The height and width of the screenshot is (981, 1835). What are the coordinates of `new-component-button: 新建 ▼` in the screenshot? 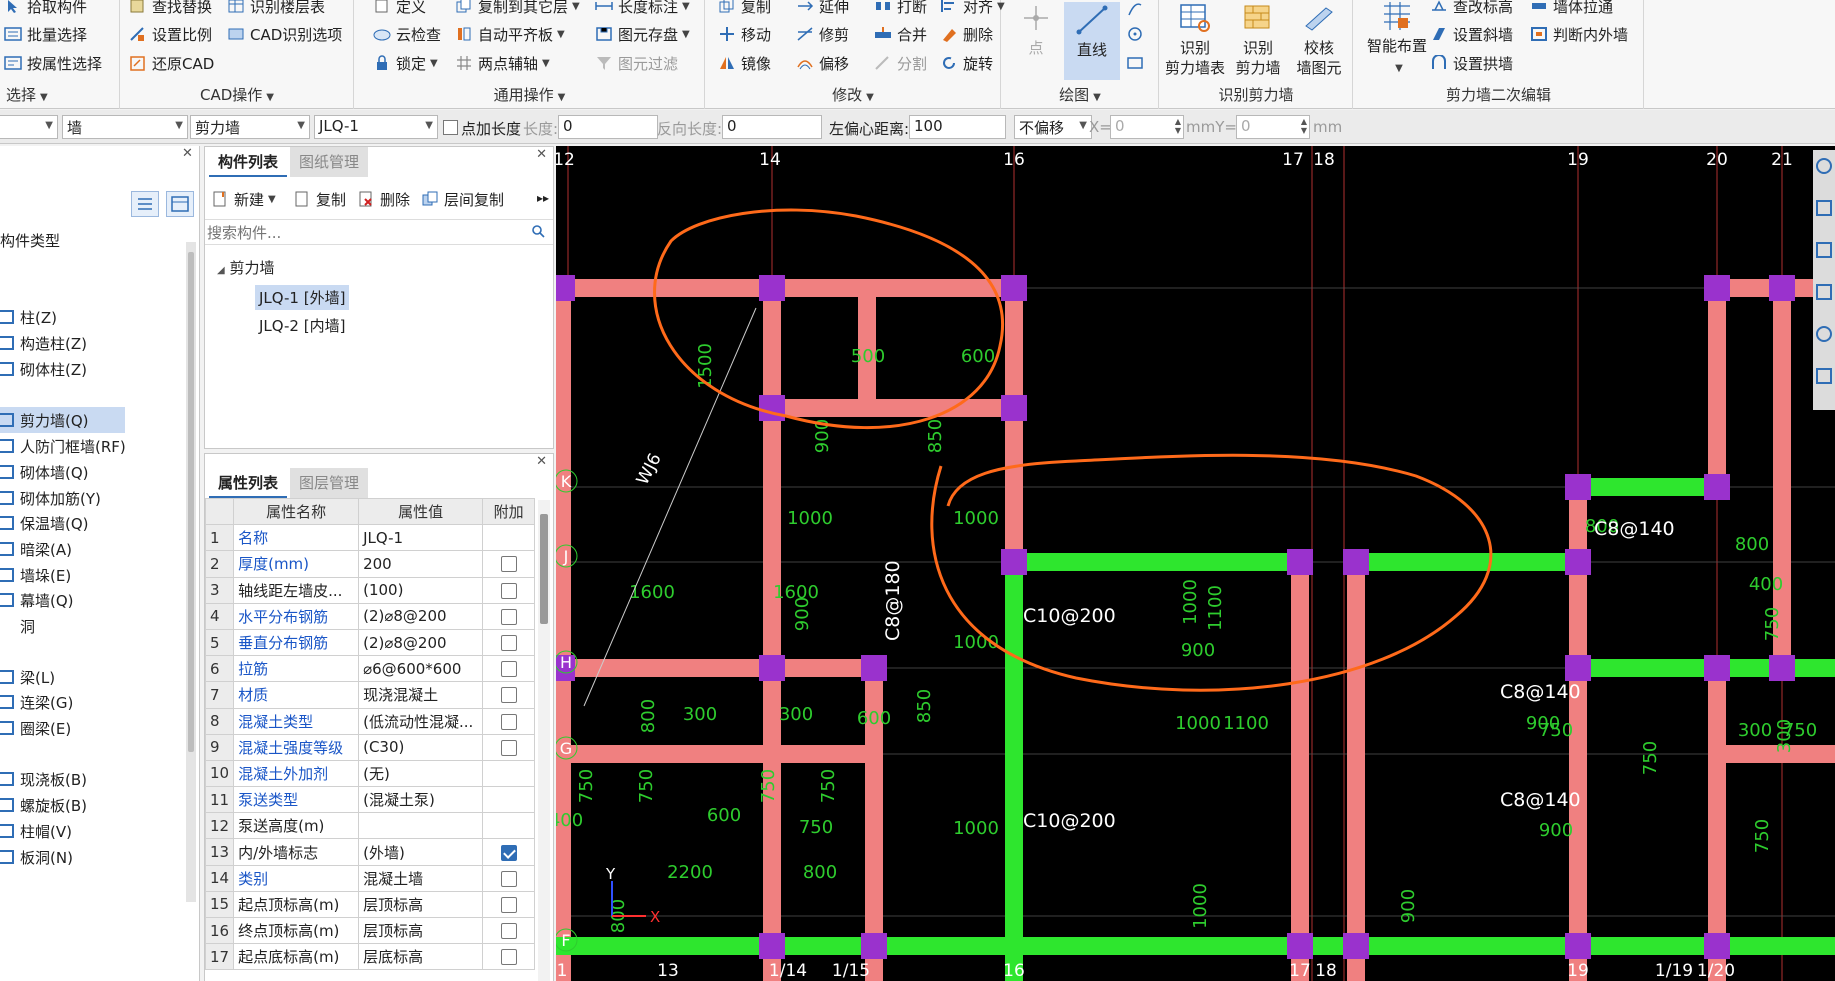 It's located at (243, 199).